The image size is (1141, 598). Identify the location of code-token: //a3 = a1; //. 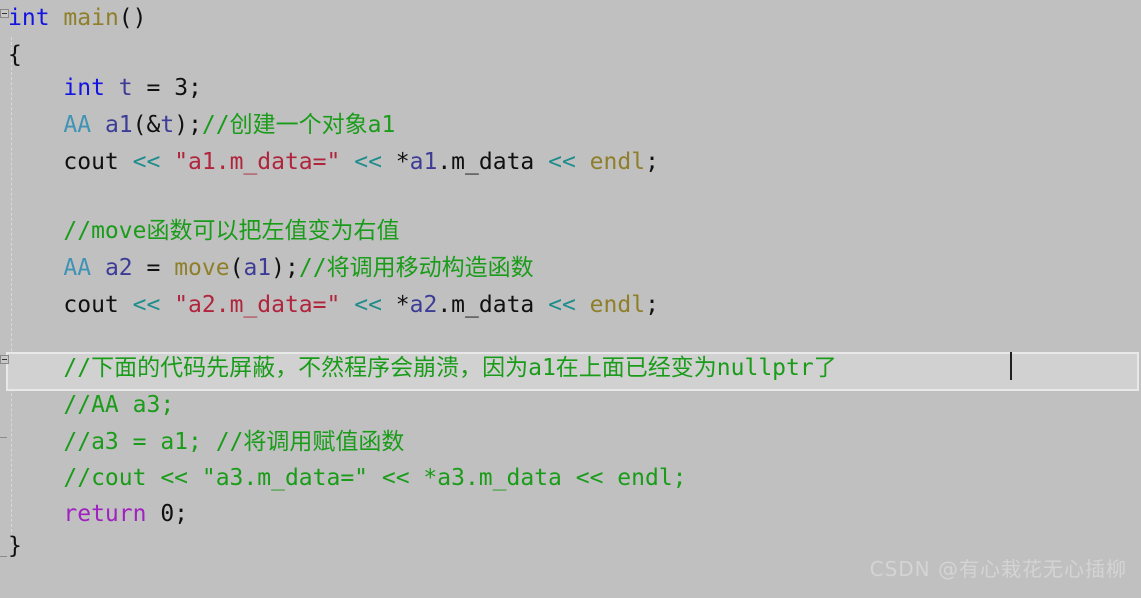
(153, 442).